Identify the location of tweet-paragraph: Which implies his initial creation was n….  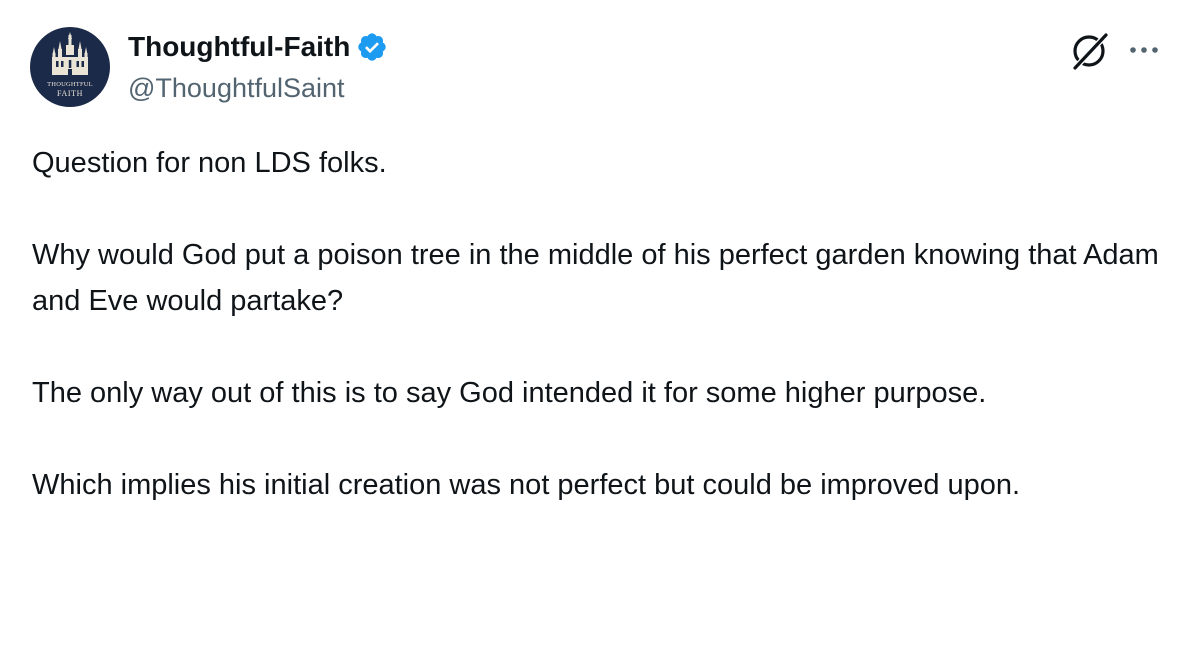
(526, 485).